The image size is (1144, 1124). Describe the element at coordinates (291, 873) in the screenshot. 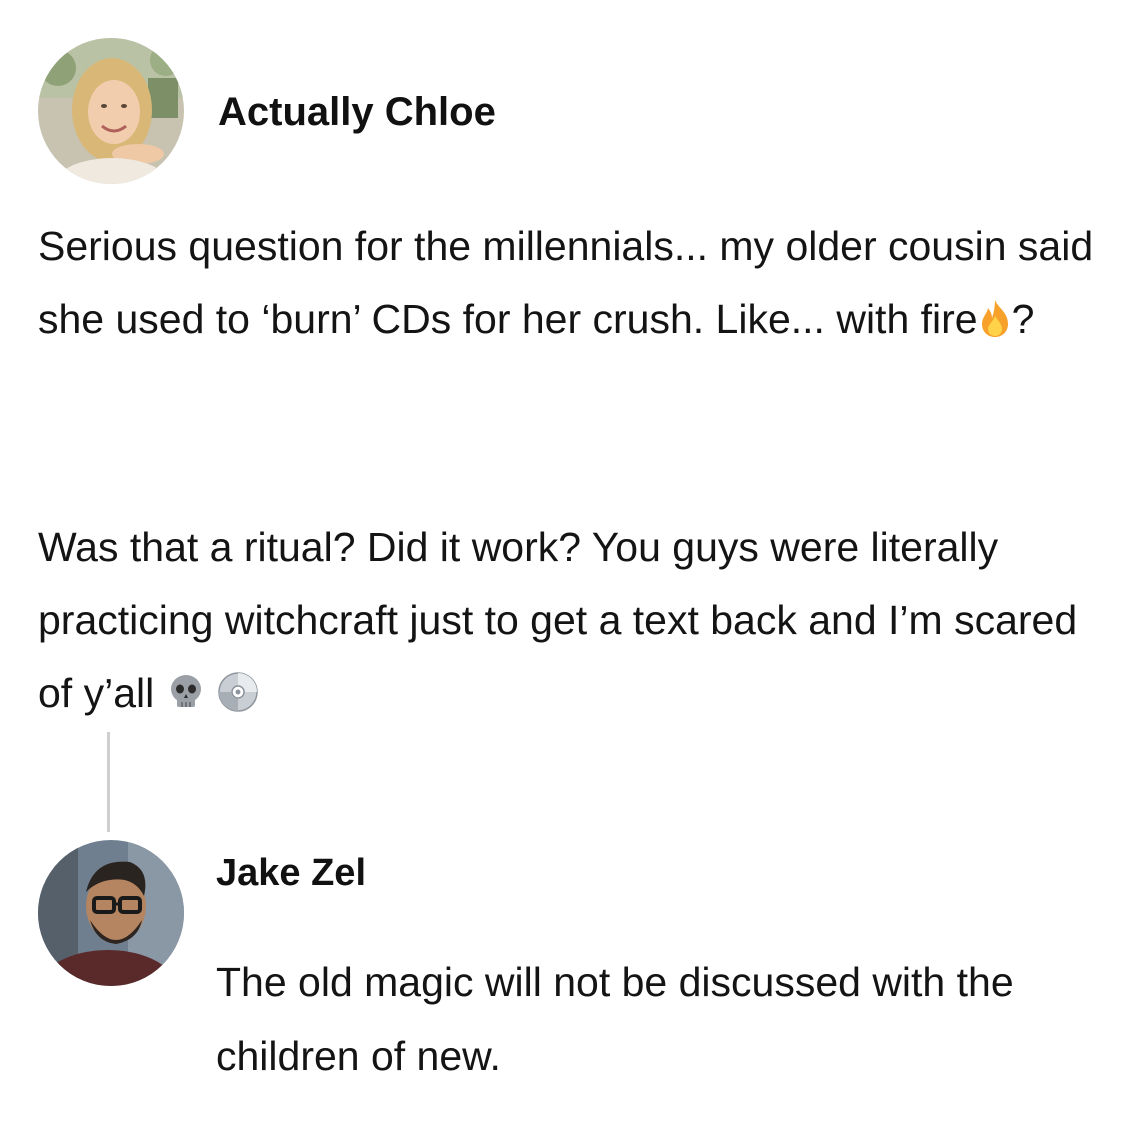

I see `reply-author-name: Jake Zel` at that location.